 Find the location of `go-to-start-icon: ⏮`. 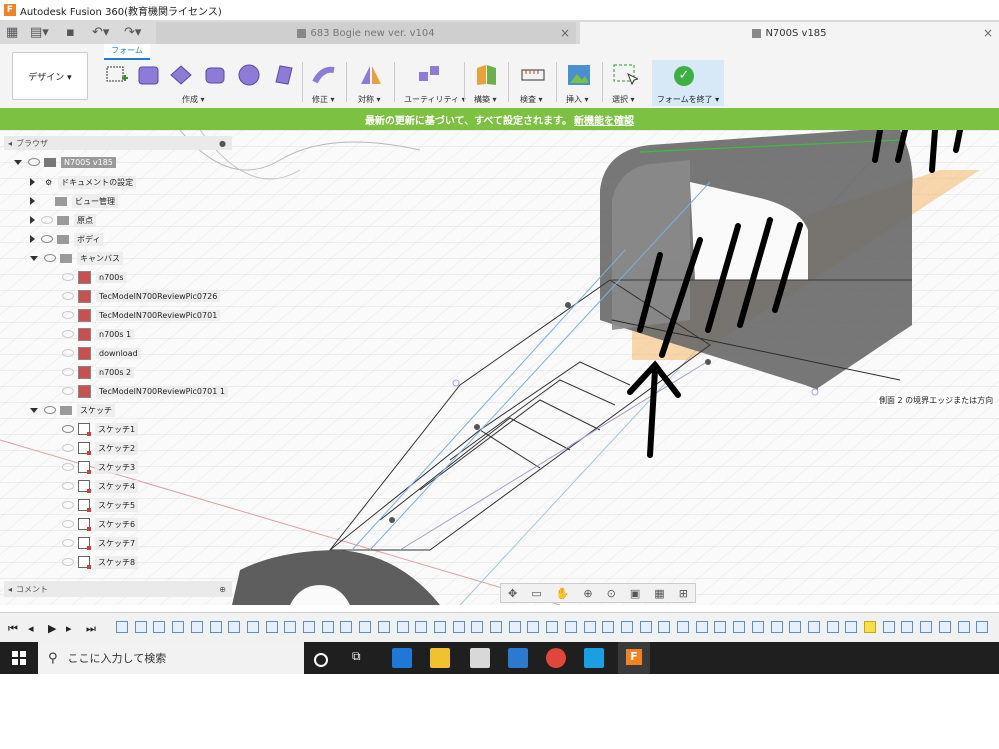

go-to-start-icon: ⏮ is located at coordinates (13, 629).